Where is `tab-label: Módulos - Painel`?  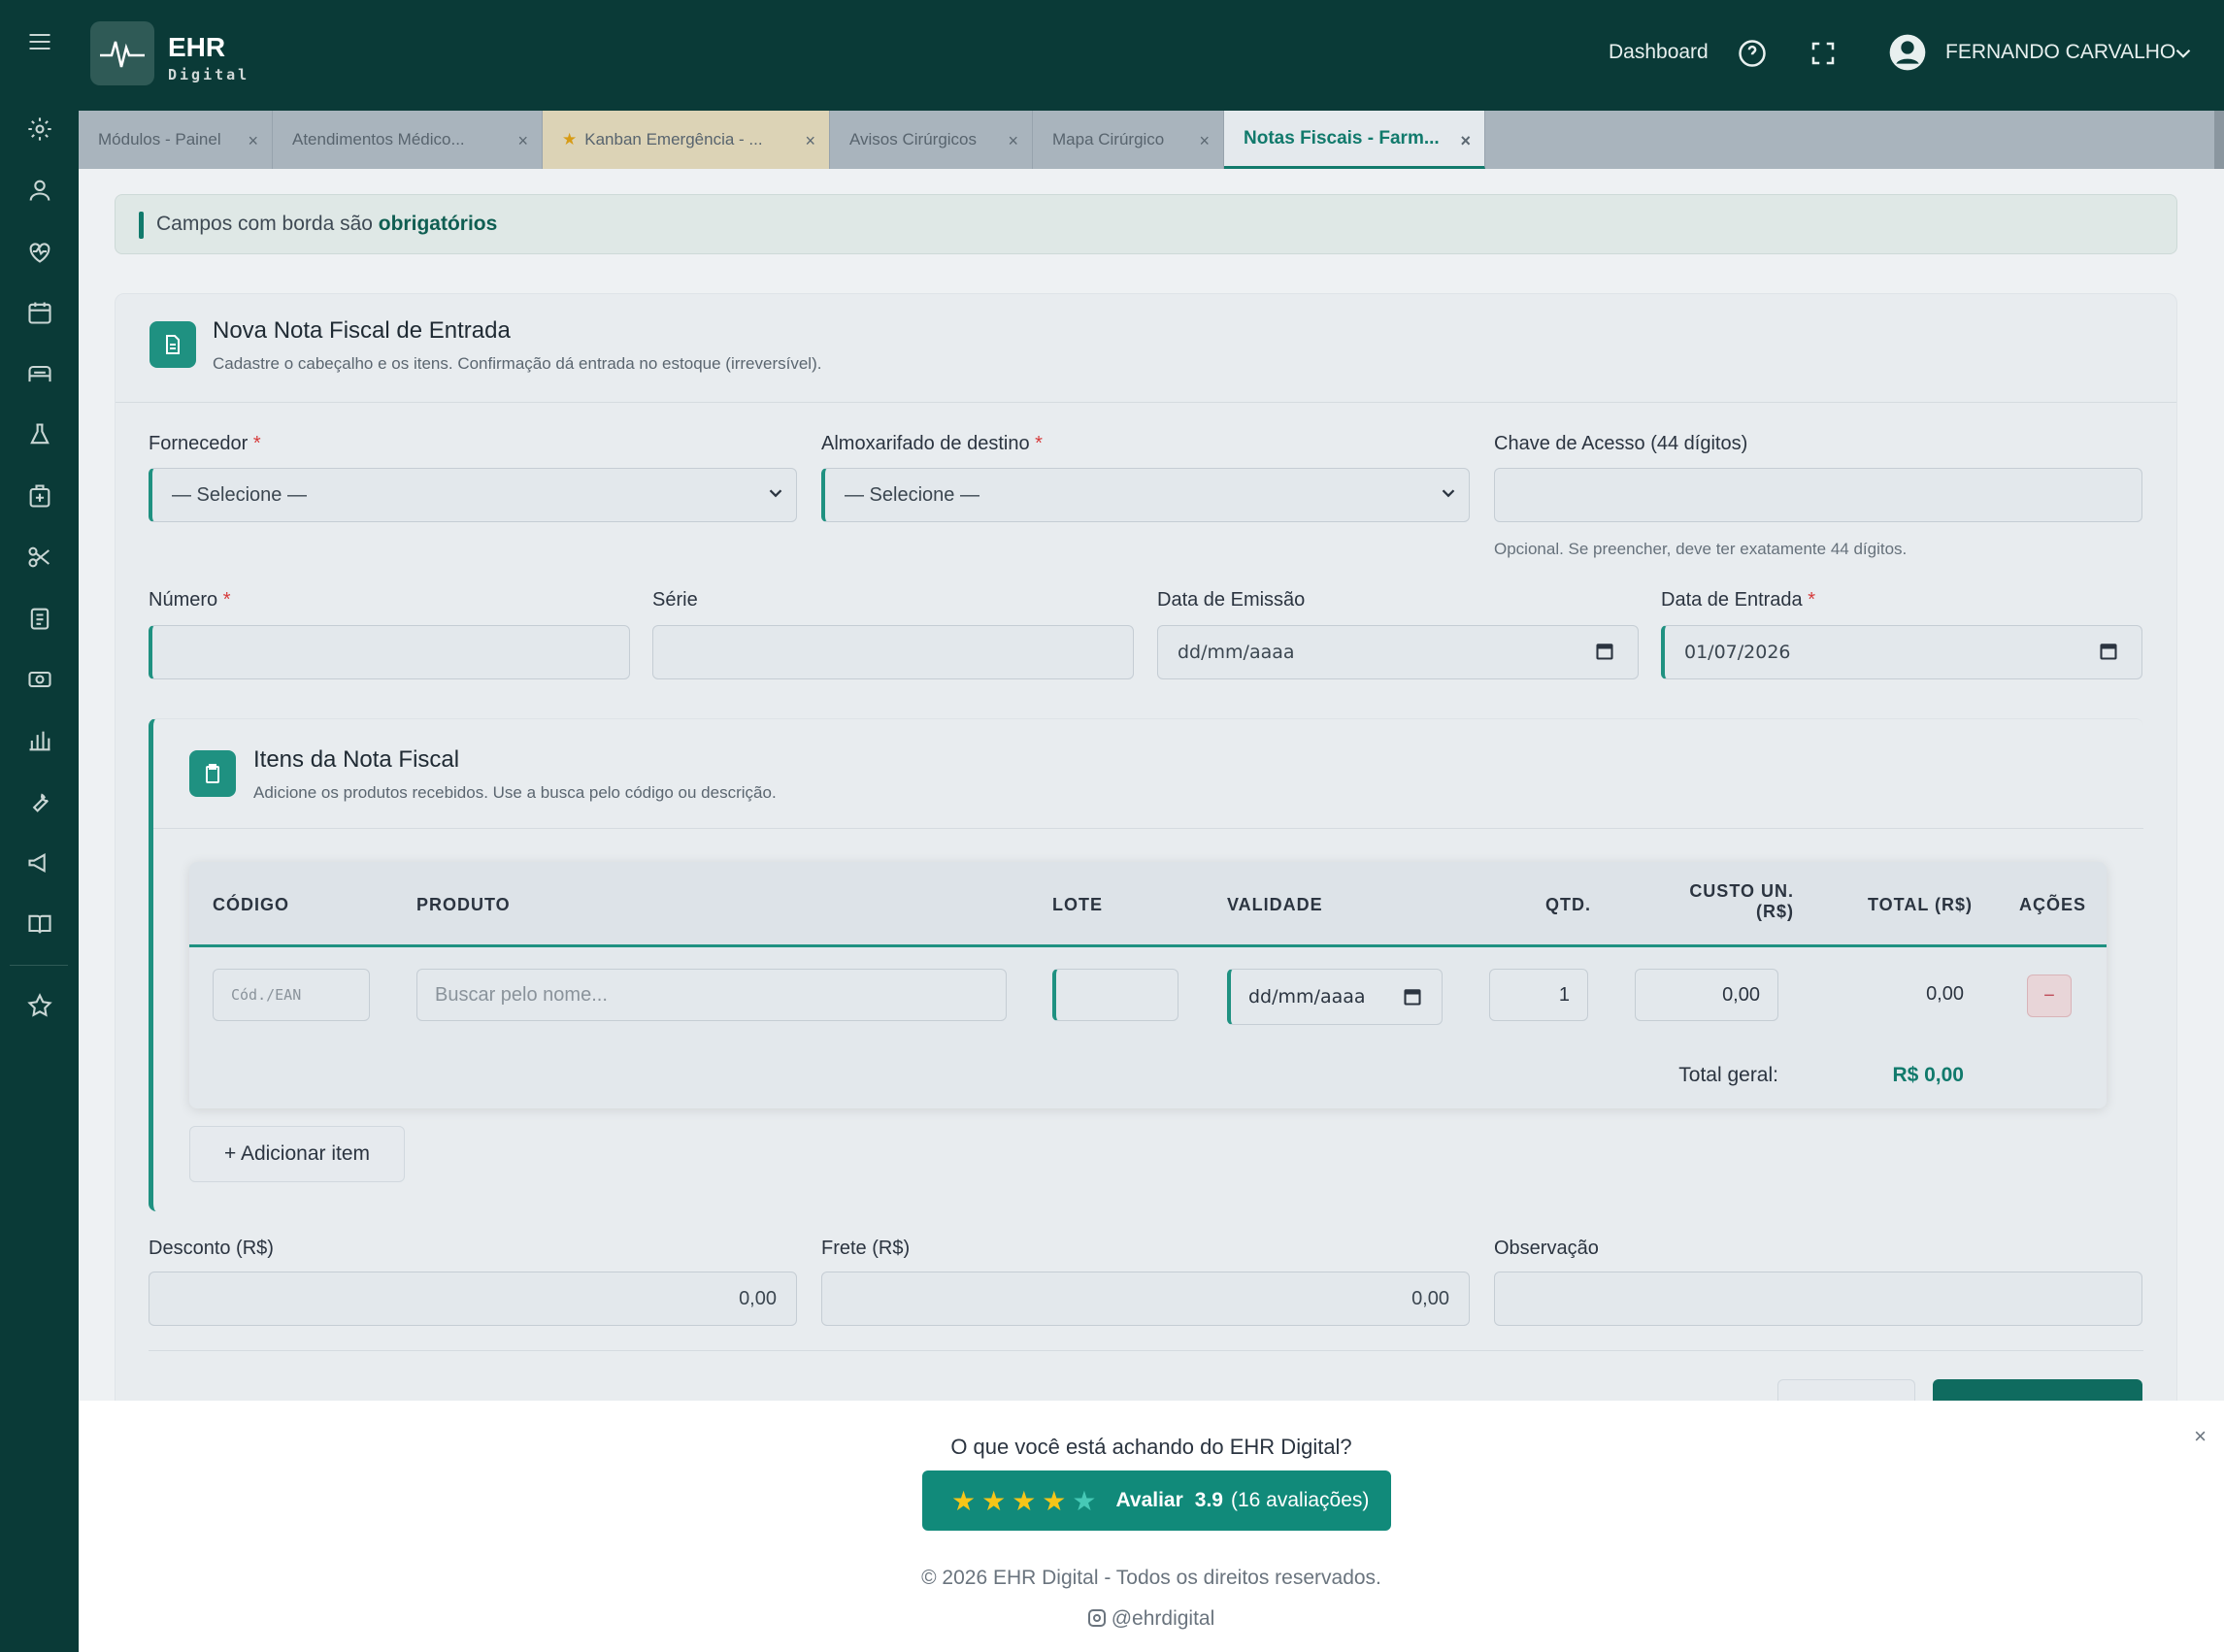
tab-label: Módulos - Painel is located at coordinates (159, 139).